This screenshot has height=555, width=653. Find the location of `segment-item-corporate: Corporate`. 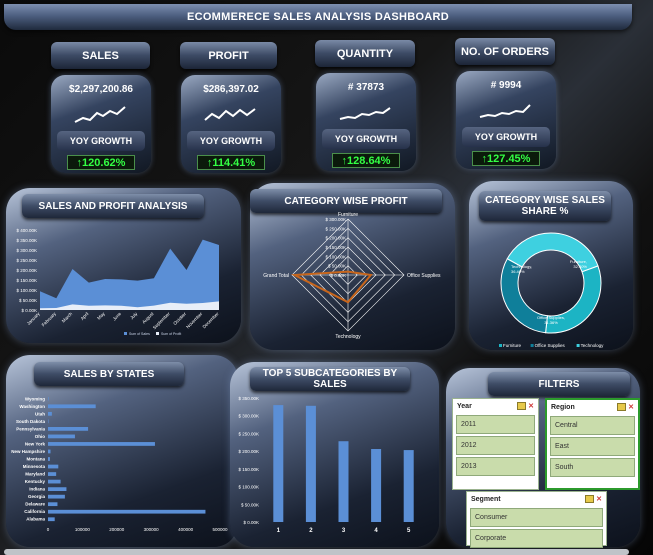

segment-item-corporate: Corporate is located at coordinates (536, 538).